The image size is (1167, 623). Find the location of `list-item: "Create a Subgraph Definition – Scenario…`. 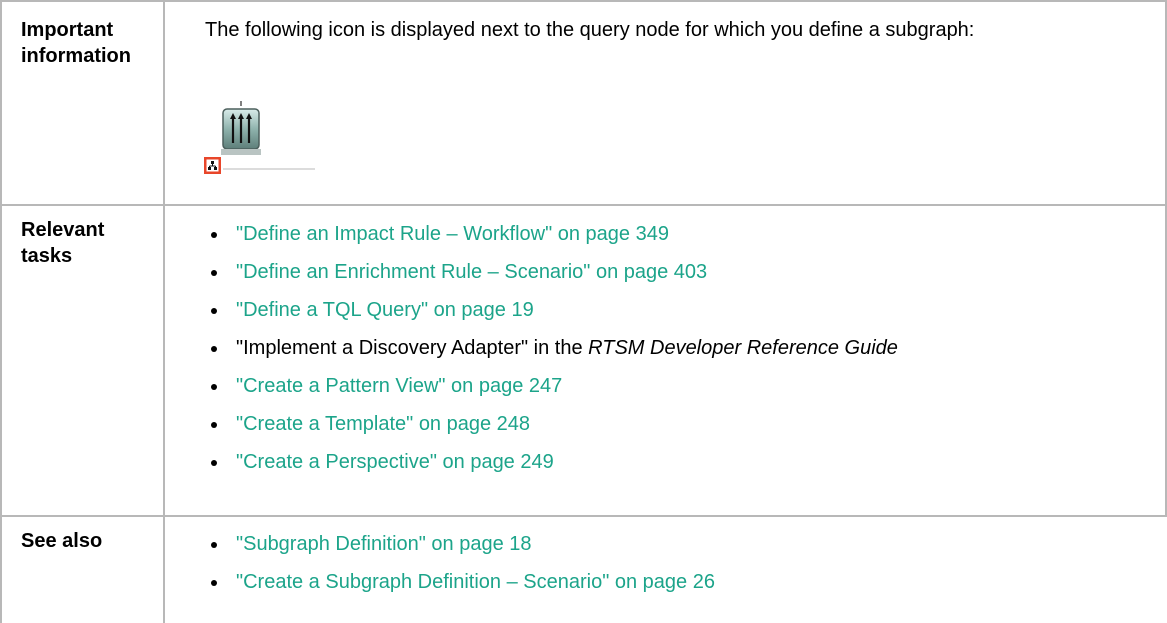

list-item: "Create a Subgraph Definition – Scenario… is located at coordinates (460, 584).